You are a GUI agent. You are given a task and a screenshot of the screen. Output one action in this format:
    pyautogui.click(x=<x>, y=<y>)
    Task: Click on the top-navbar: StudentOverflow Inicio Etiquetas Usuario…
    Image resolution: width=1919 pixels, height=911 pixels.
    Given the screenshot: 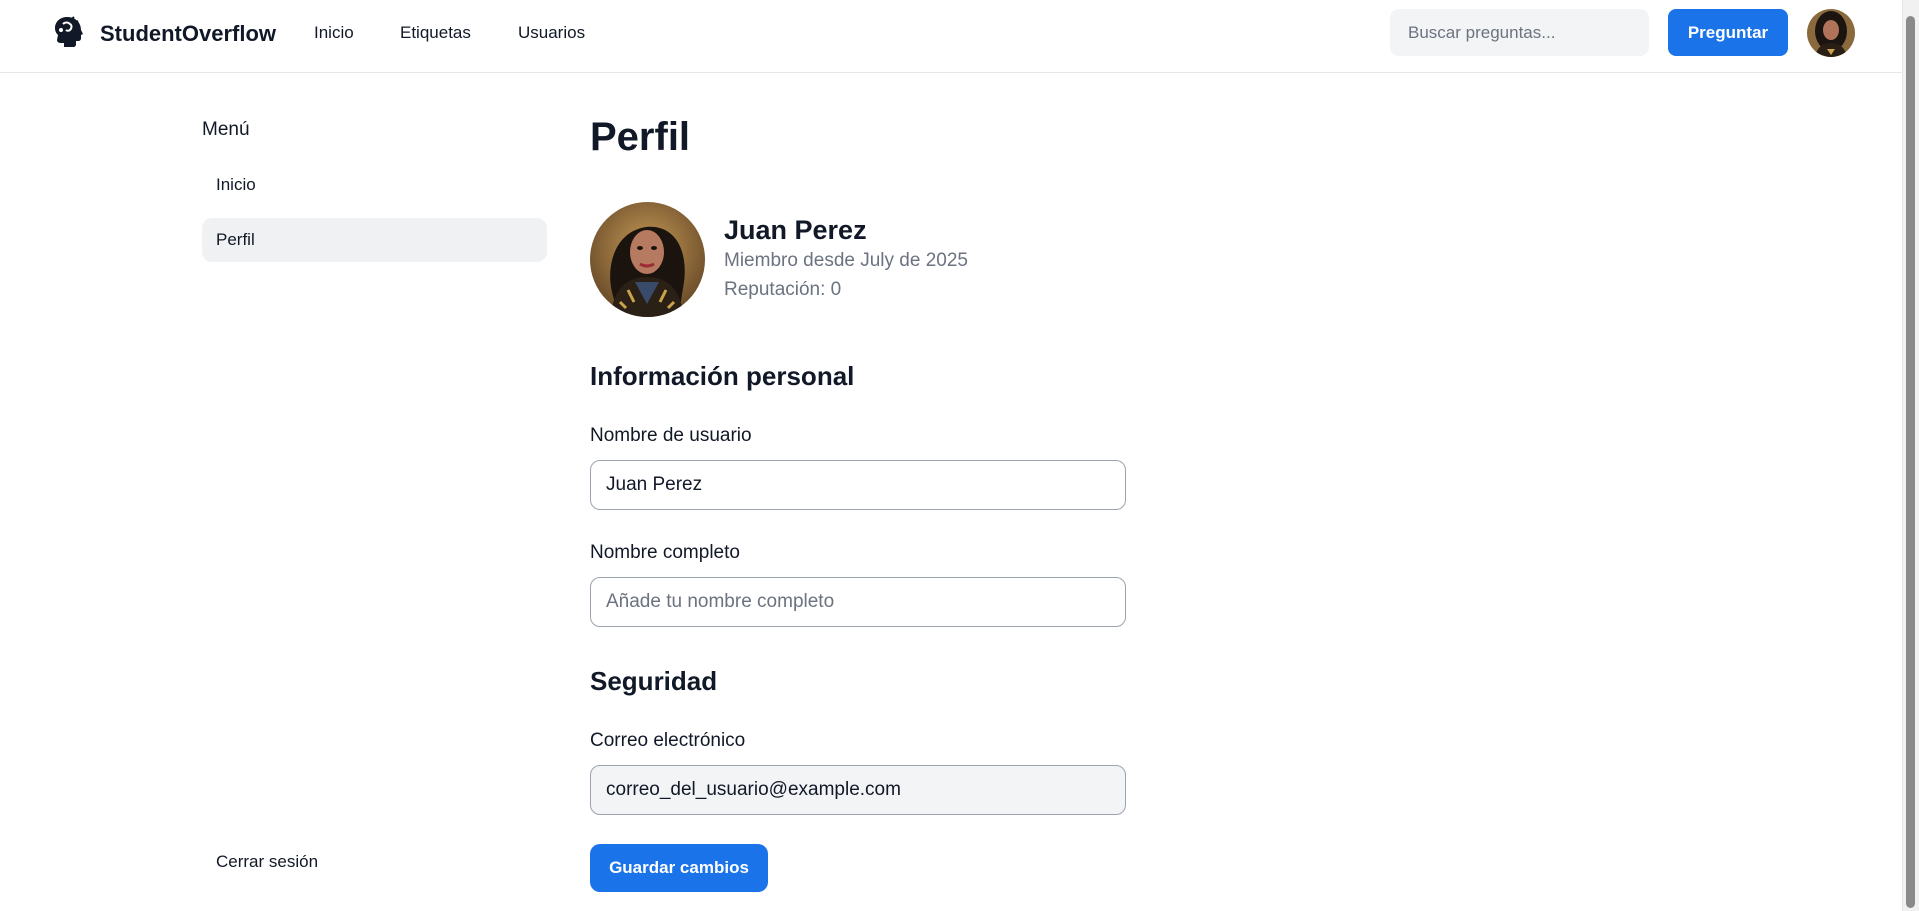 What is the action you would take?
    pyautogui.click(x=951, y=36)
    